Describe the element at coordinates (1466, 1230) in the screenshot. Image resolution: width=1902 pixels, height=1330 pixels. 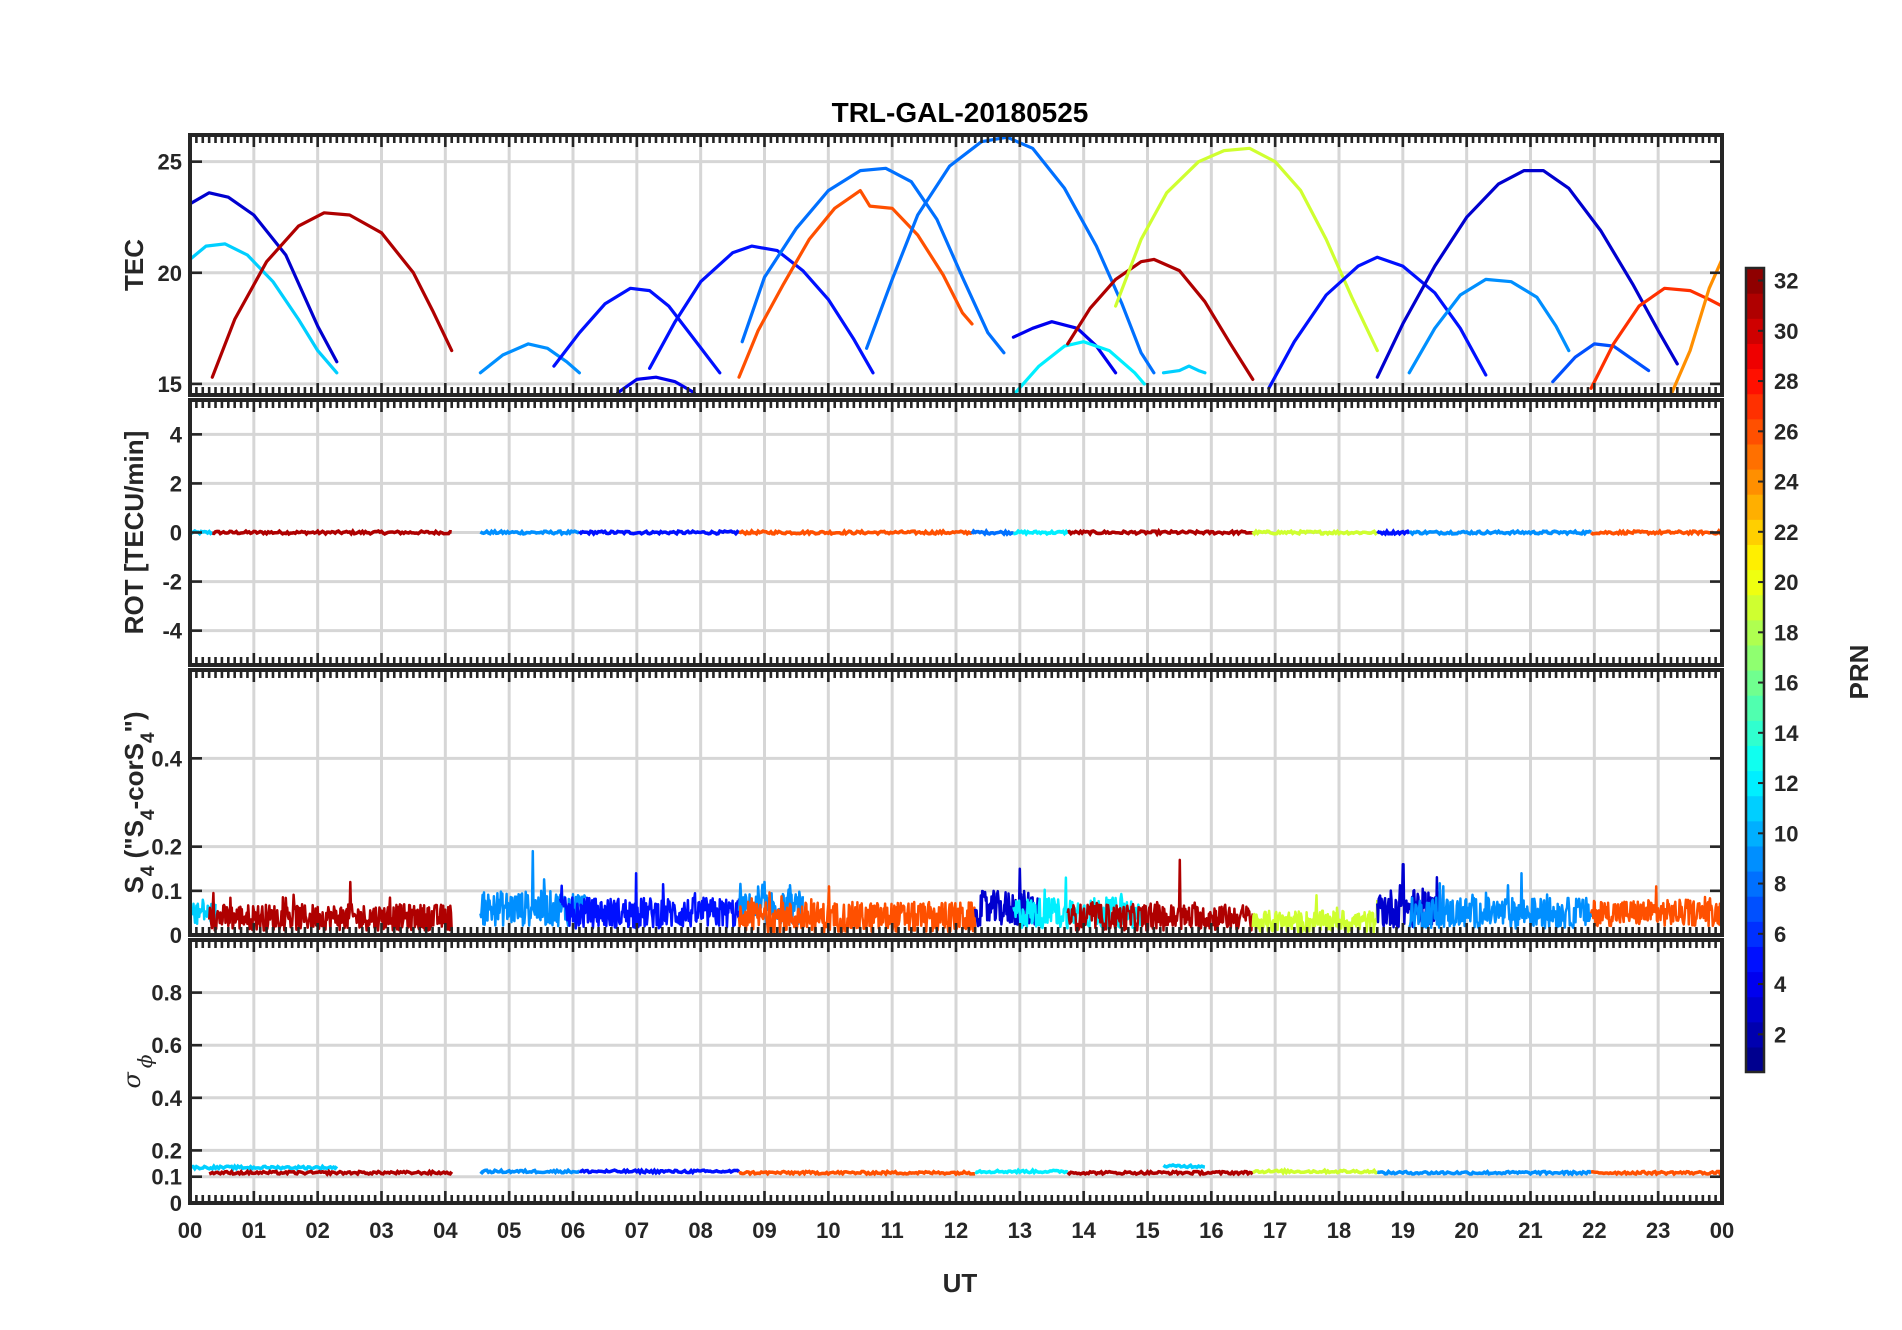
I see `x-tick-label: 20` at that location.